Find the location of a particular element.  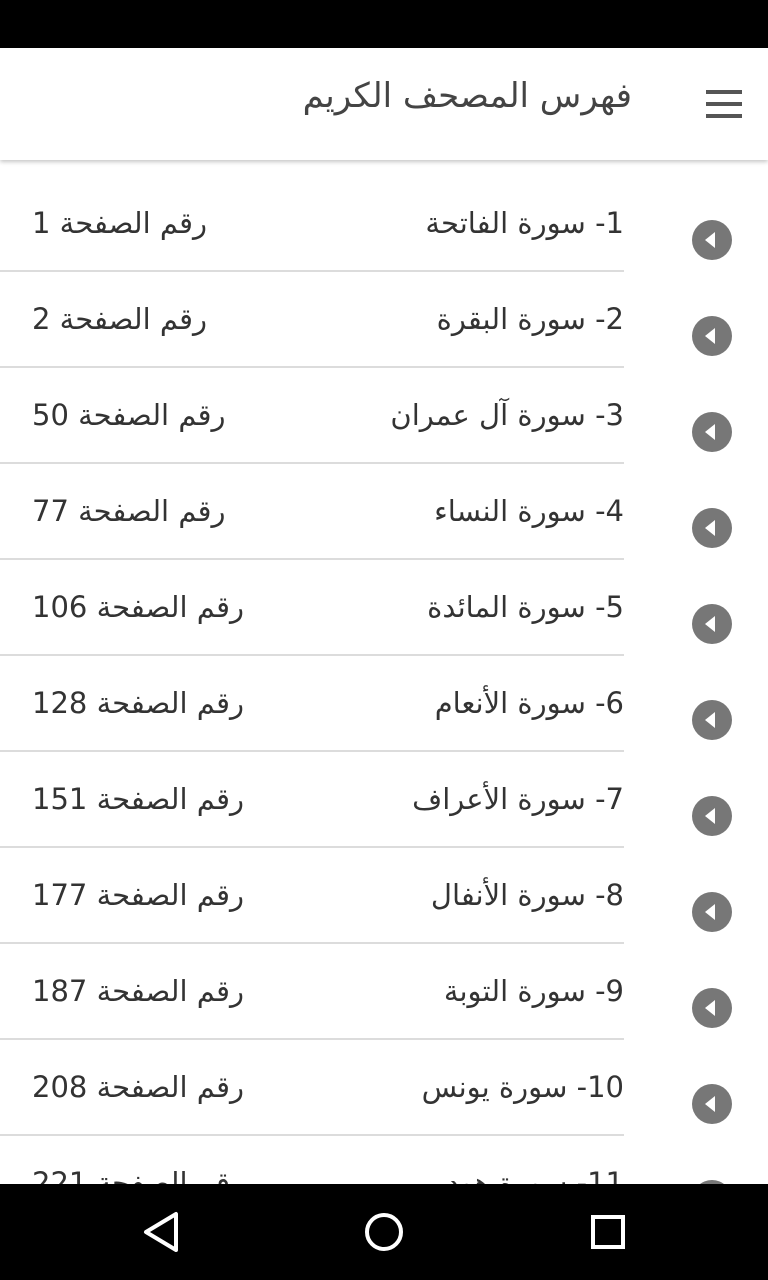

hamburger-menu-icon is located at coordinates (722, 104).